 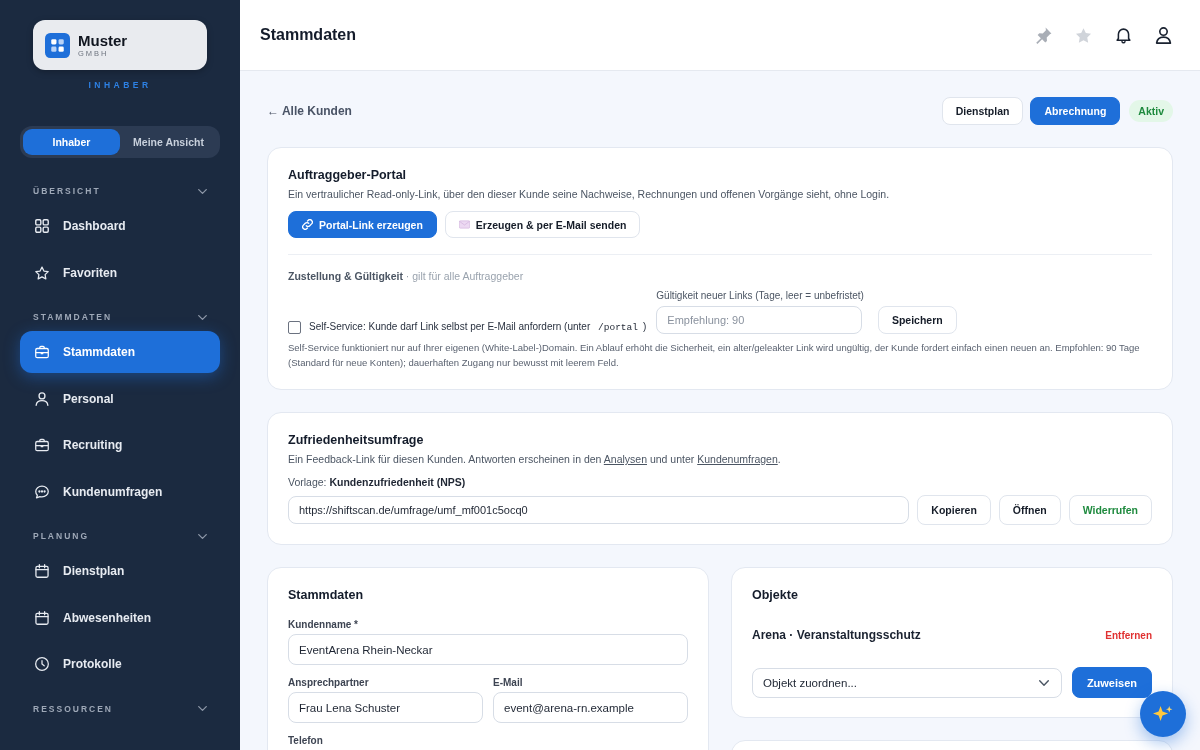 I want to click on nav-item: Dienstplan, so click(x=120, y=571).